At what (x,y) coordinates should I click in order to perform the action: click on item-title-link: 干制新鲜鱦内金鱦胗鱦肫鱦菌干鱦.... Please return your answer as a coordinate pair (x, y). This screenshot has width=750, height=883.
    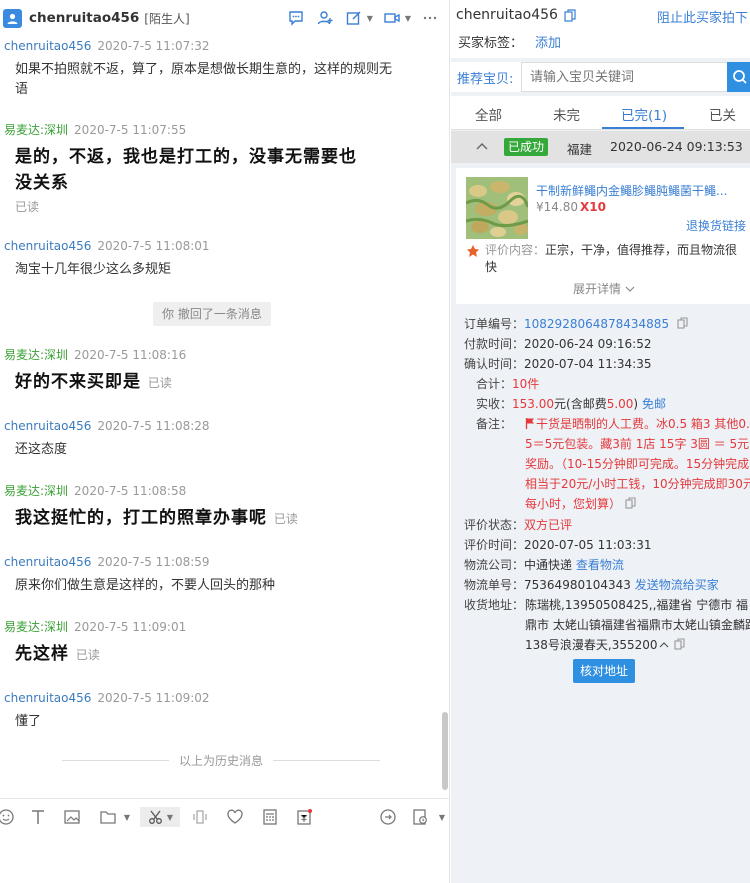
    Looking at the image, I should click on (636, 190).